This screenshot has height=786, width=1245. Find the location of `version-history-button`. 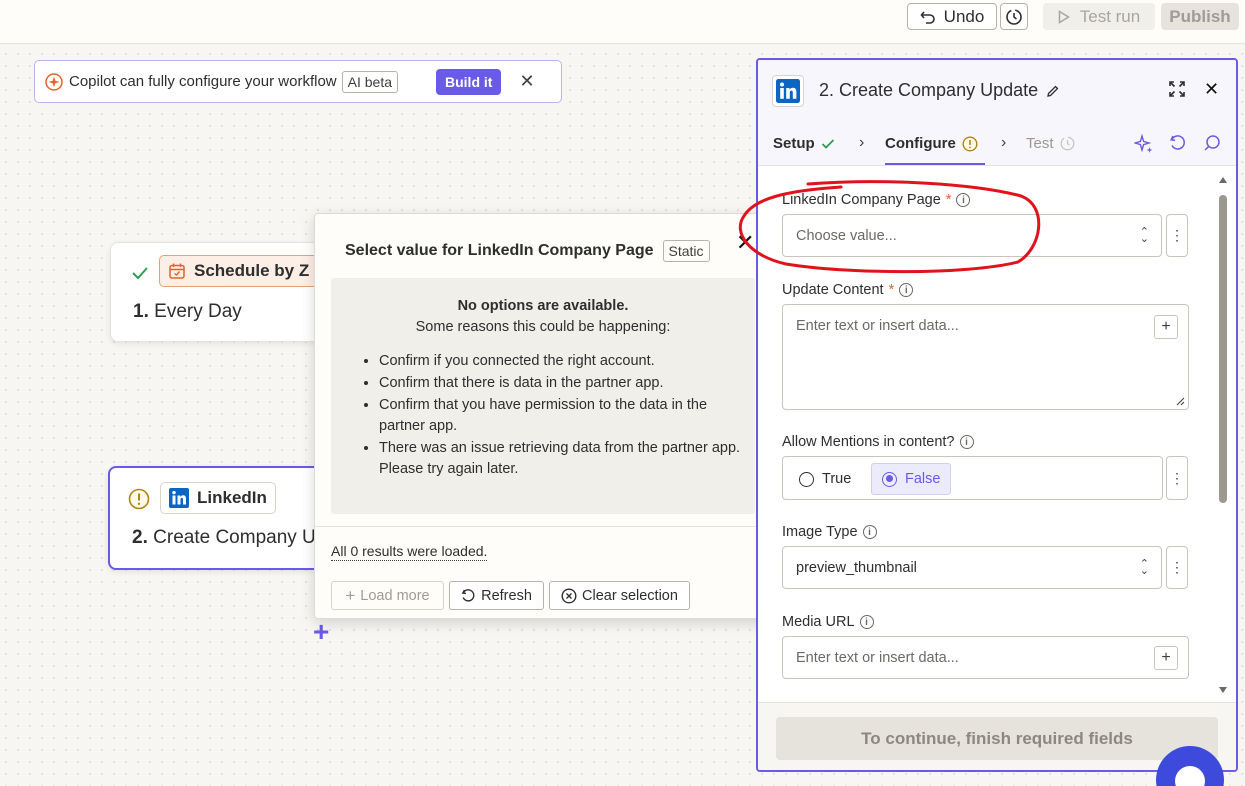

version-history-button is located at coordinates (1014, 16).